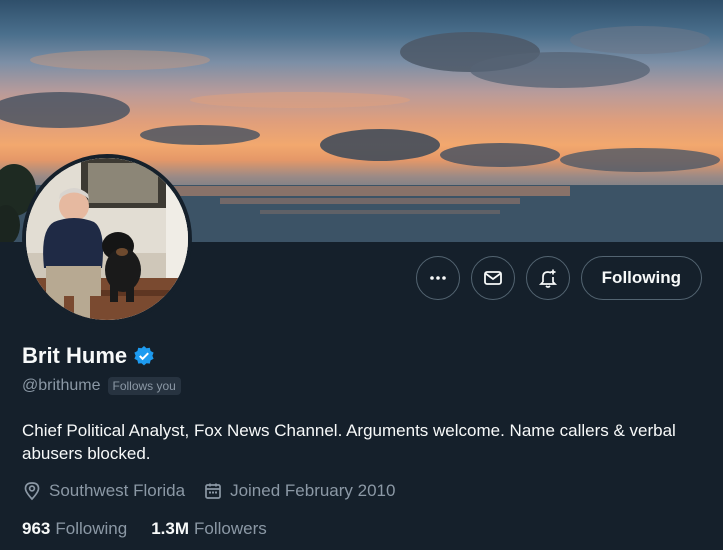  I want to click on joined-text: Joined February 2010, so click(313, 490).